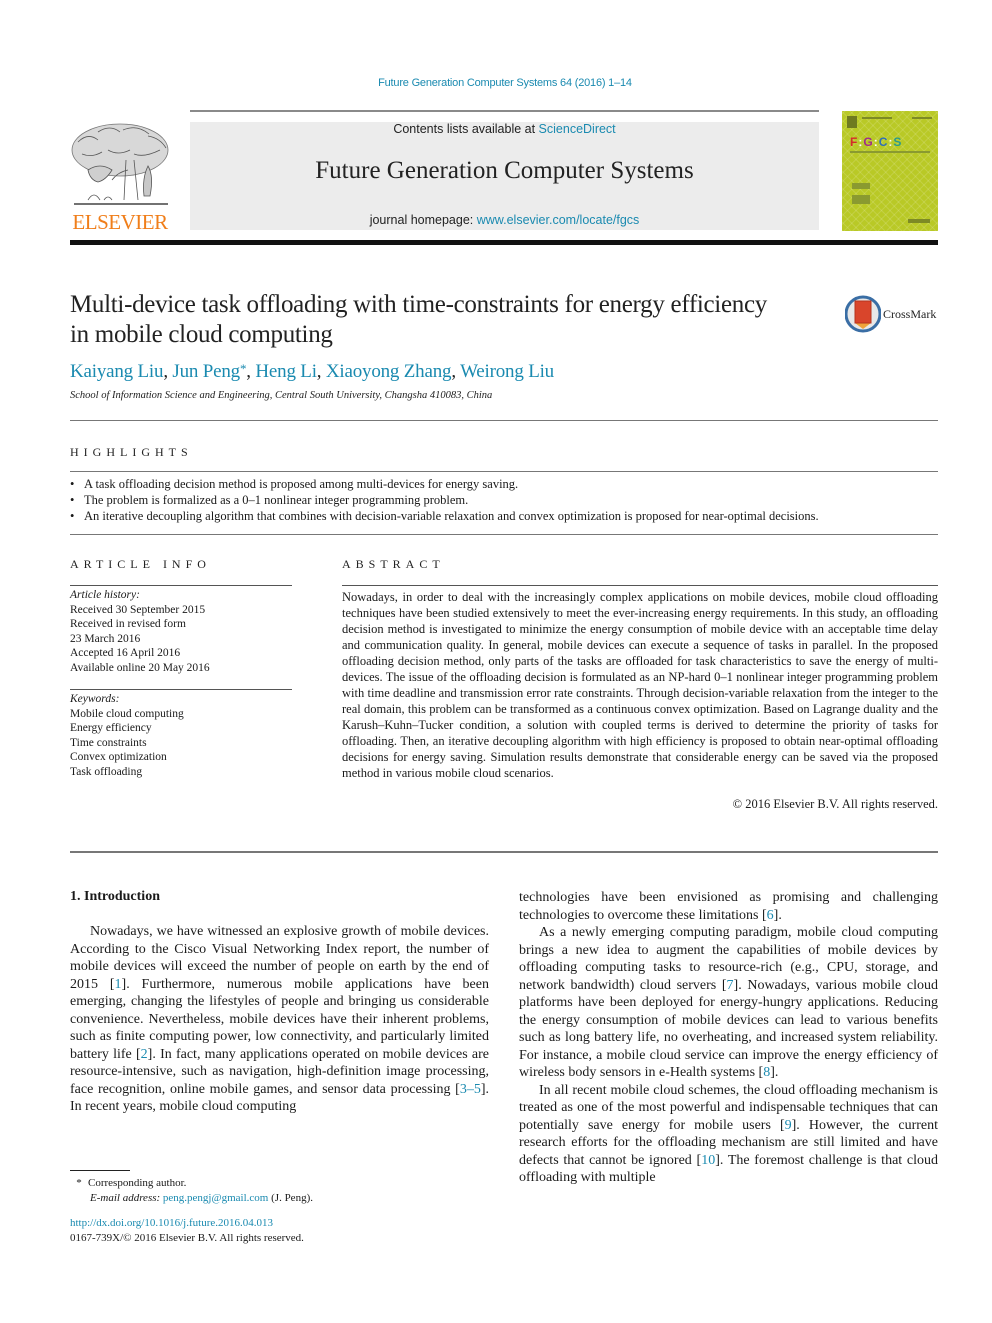 The image size is (992, 1323). I want to click on footnote-star: *, so click(79, 1183).